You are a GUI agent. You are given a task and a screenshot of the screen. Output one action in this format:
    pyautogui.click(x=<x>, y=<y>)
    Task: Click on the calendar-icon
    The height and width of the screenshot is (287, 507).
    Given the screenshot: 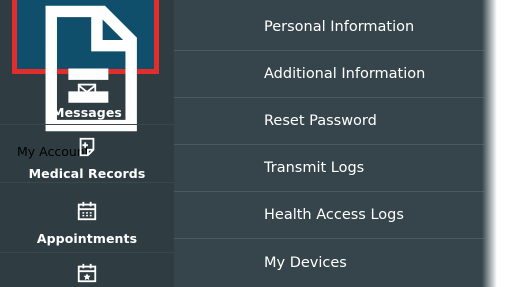 What is the action you would take?
    pyautogui.click(x=87, y=211)
    